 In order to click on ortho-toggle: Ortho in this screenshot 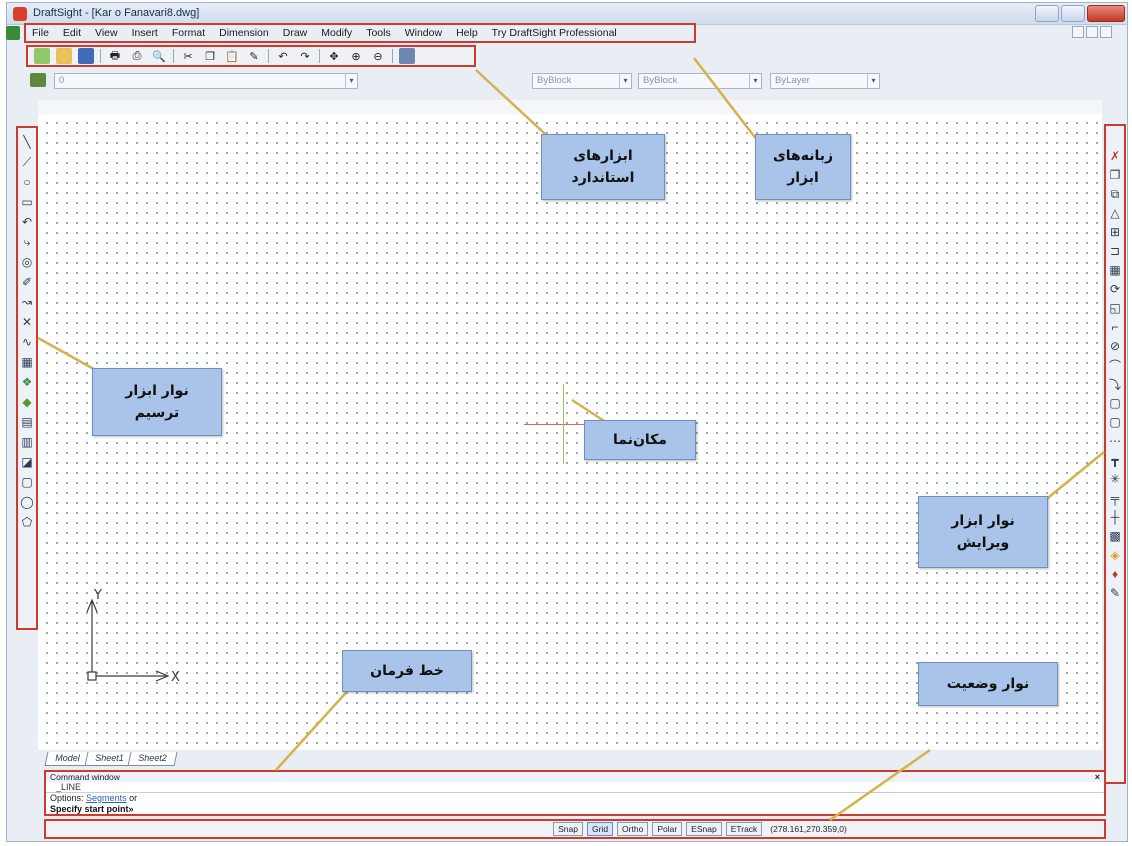, I will do `click(633, 829)`.